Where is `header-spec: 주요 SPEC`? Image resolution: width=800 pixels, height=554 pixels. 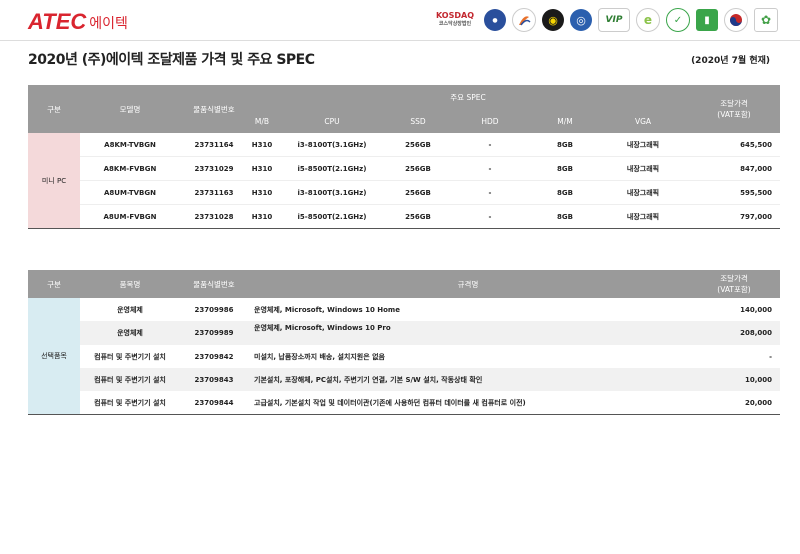
header-spec: 주요 SPEC is located at coordinates (468, 97).